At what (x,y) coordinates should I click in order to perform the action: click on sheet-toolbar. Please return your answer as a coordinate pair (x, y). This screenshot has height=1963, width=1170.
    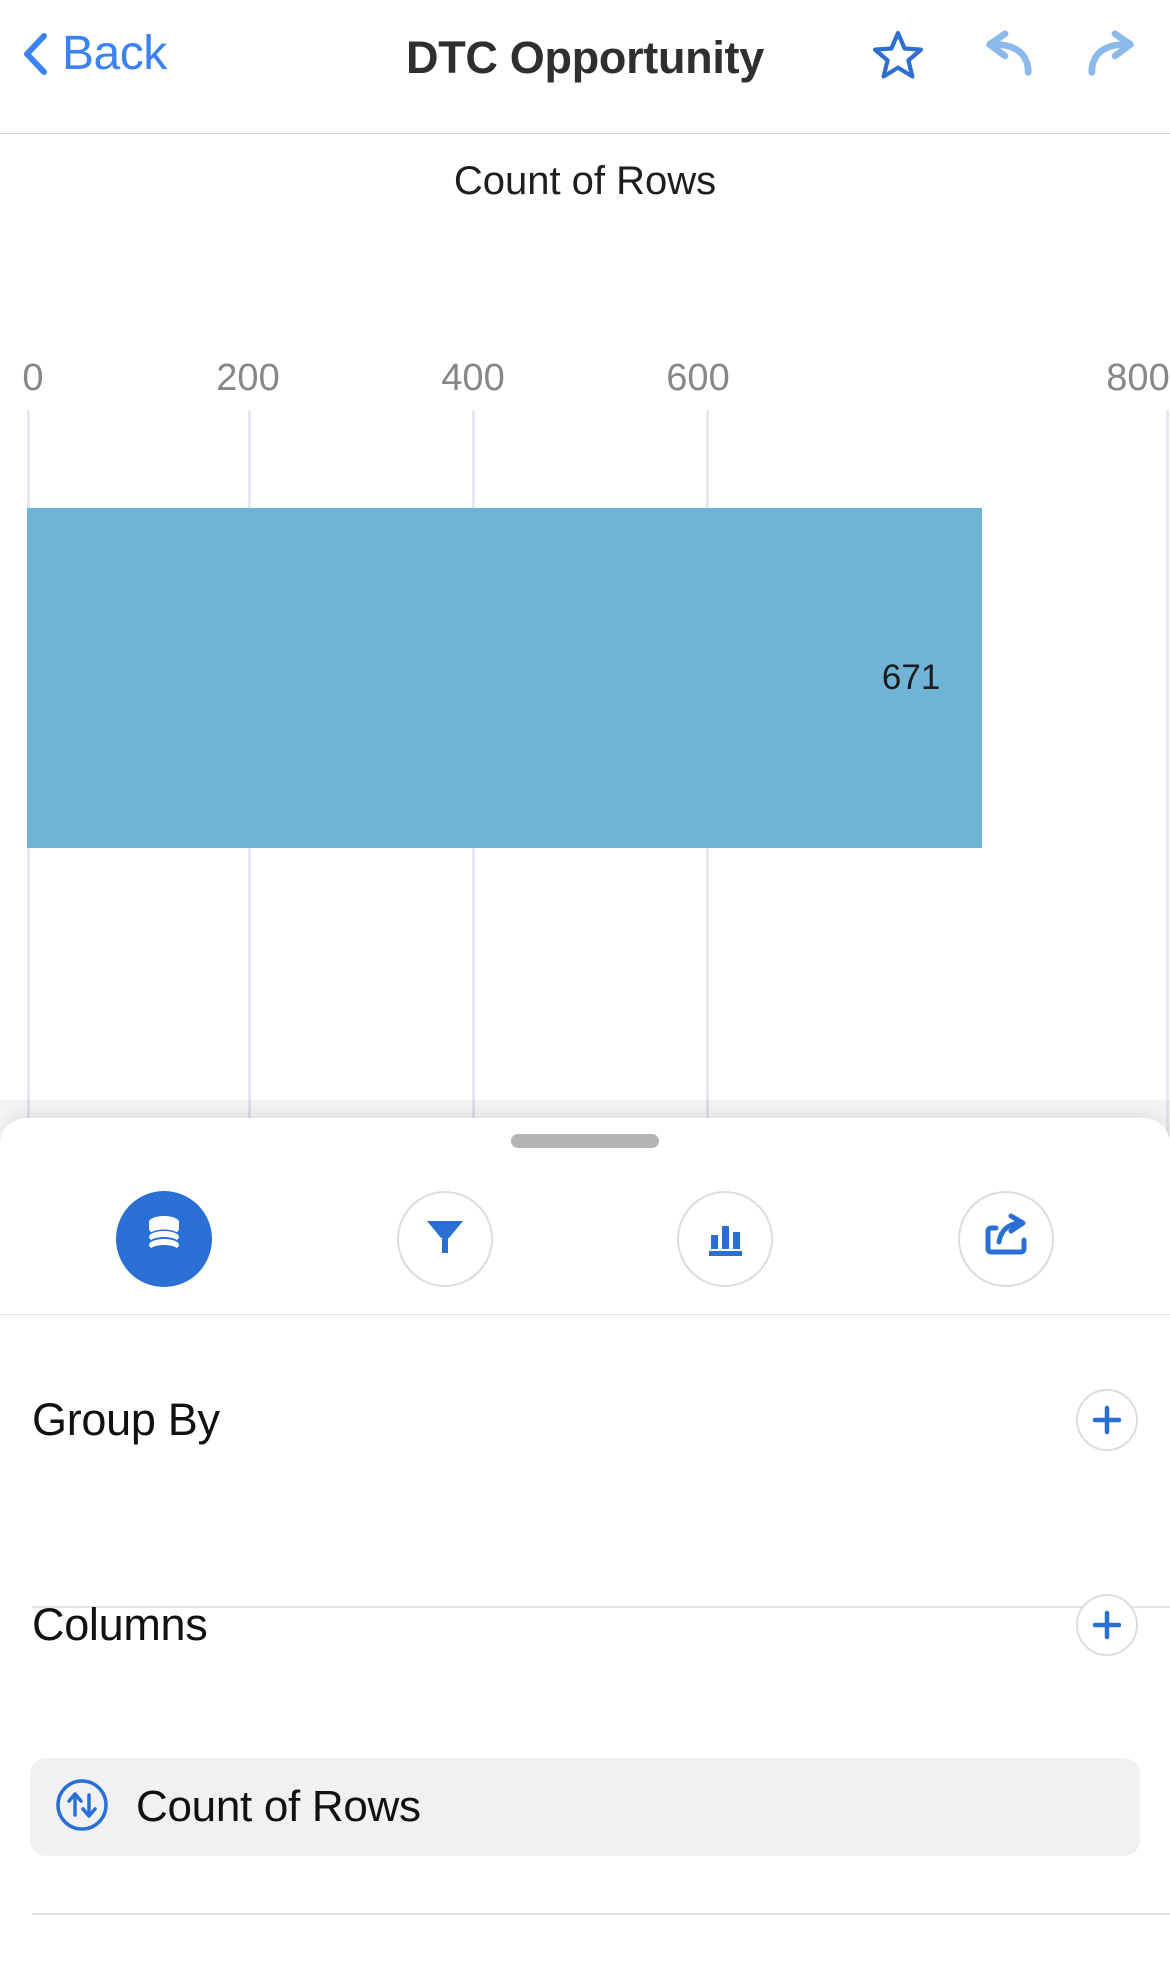
    Looking at the image, I should click on (585, 1239).